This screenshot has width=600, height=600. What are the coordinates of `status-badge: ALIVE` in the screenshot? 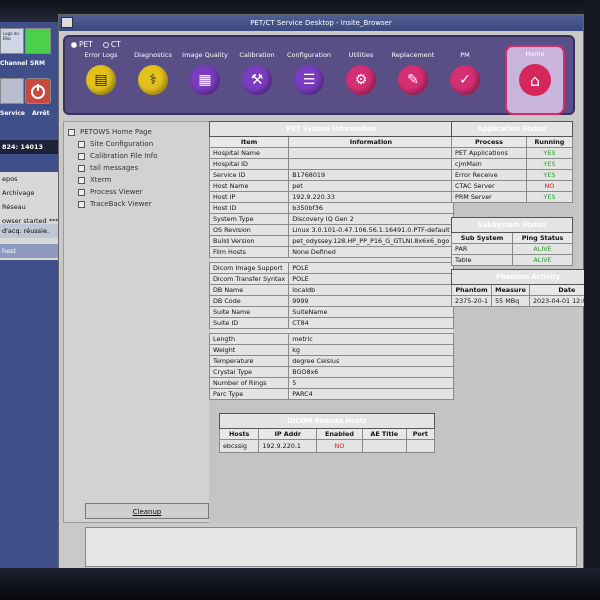 It's located at (542, 260).